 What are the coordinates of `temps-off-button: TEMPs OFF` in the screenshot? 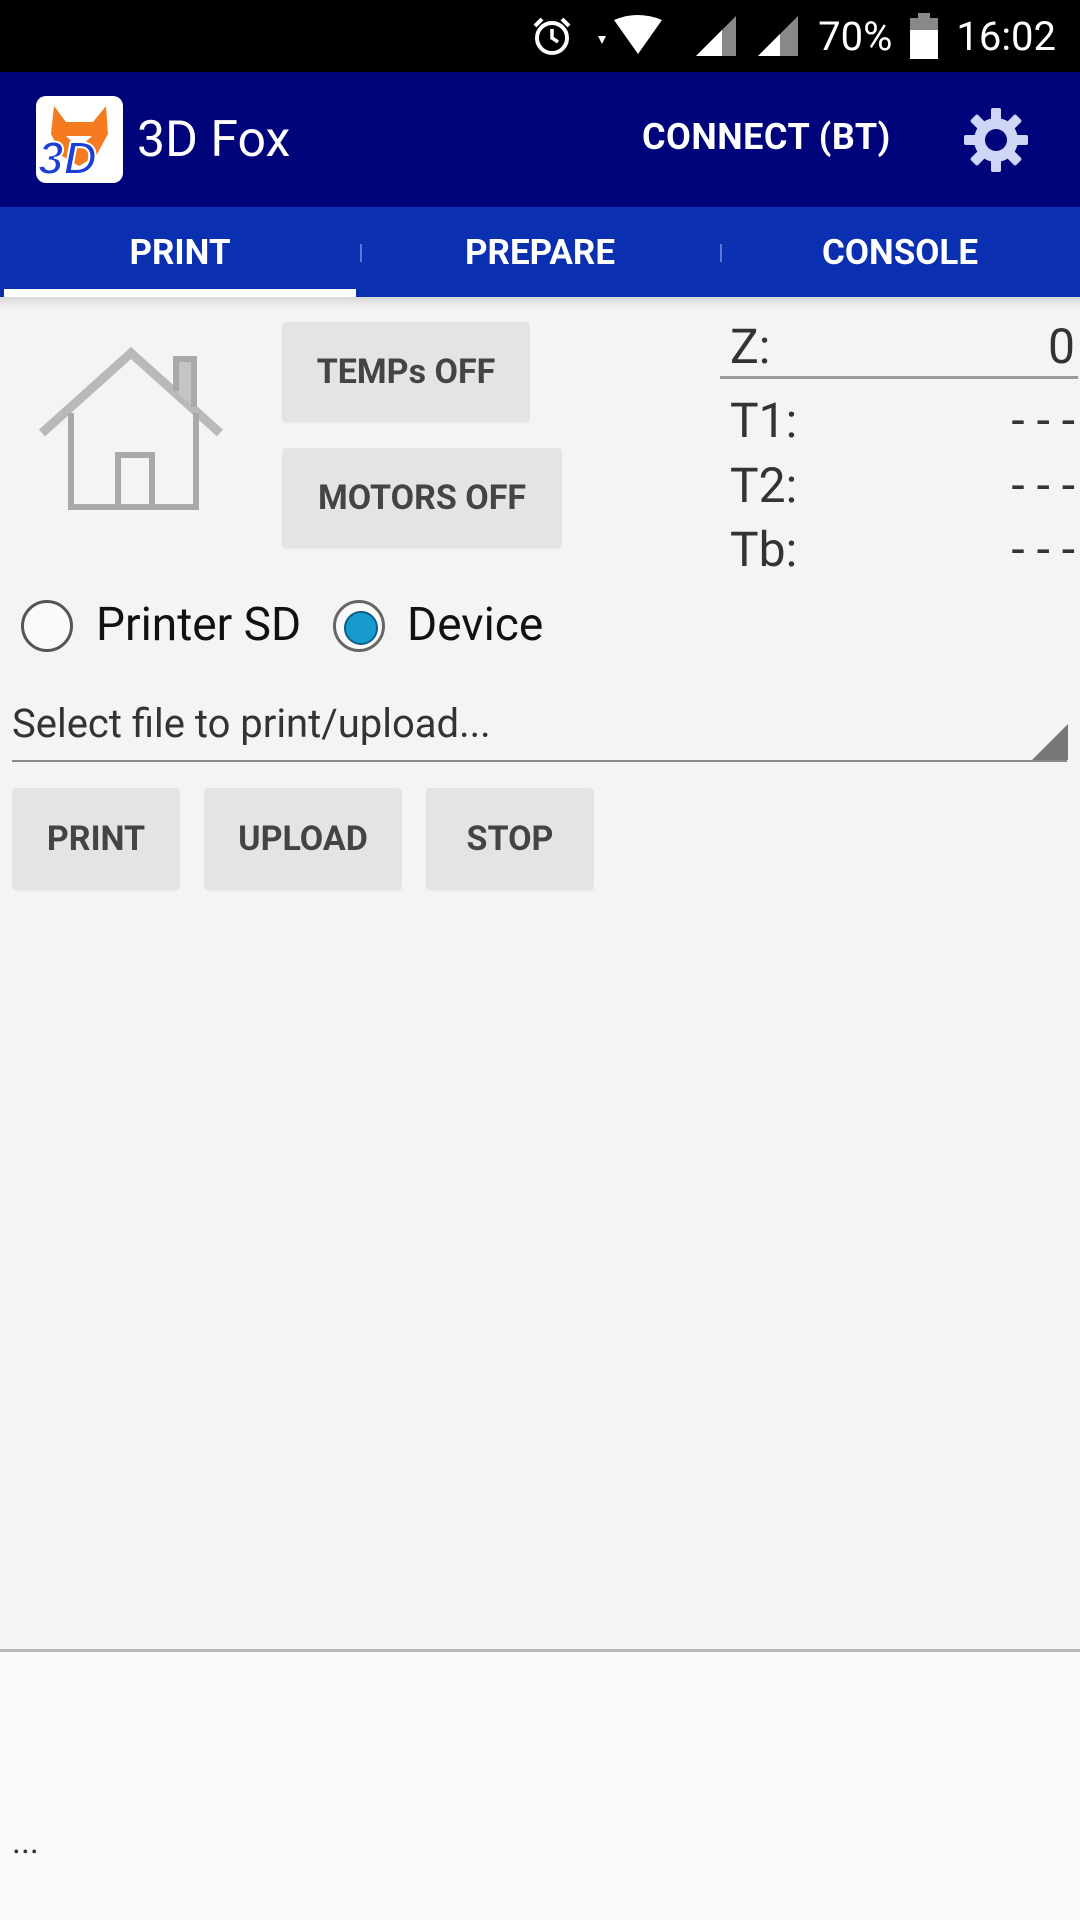 It's located at (406, 372).